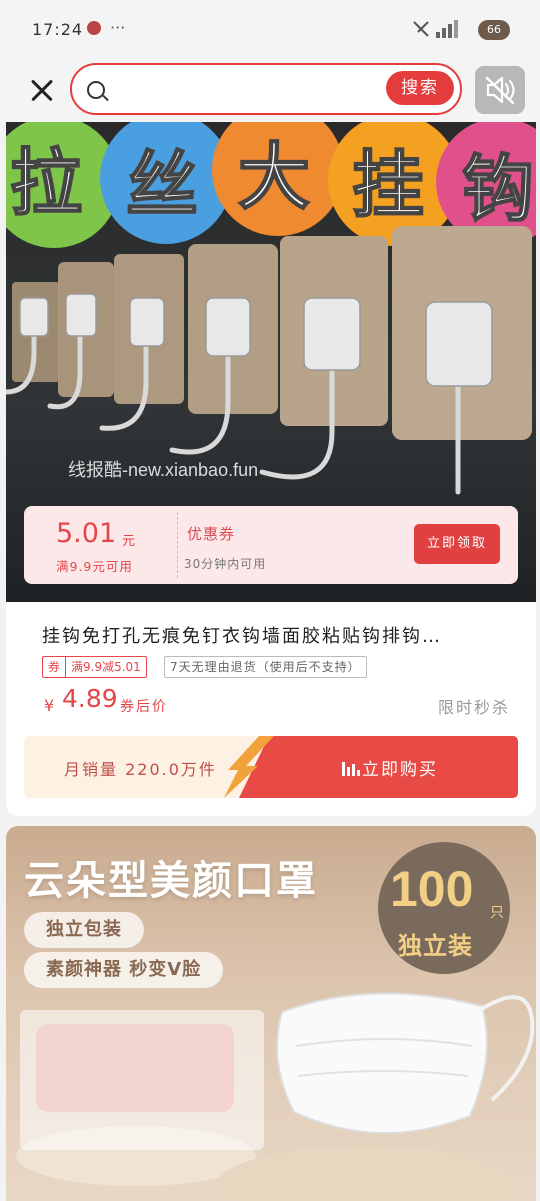  I want to click on product2-banner-title: 云朵型美颜口罩, so click(171, 881).